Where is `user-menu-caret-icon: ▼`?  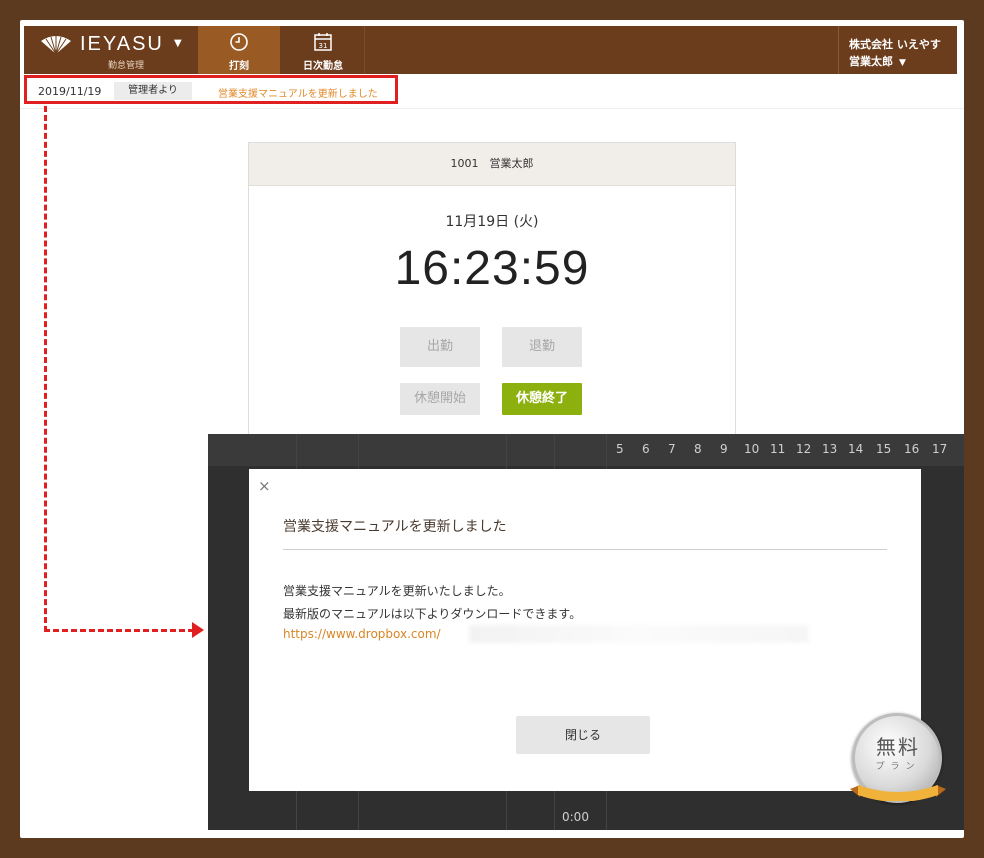
user-menu-caret-icon: ▼ is located at coordinates (902, 63).